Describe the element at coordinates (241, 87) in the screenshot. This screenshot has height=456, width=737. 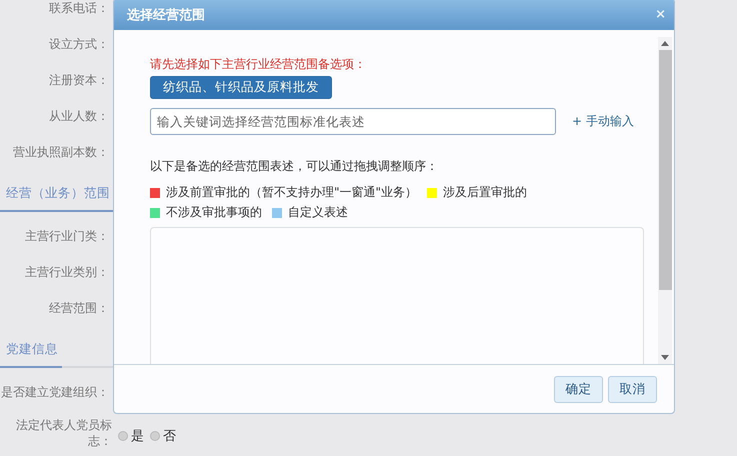
I see `industry-option: 纺织品、针织品及原料批发` at that location.